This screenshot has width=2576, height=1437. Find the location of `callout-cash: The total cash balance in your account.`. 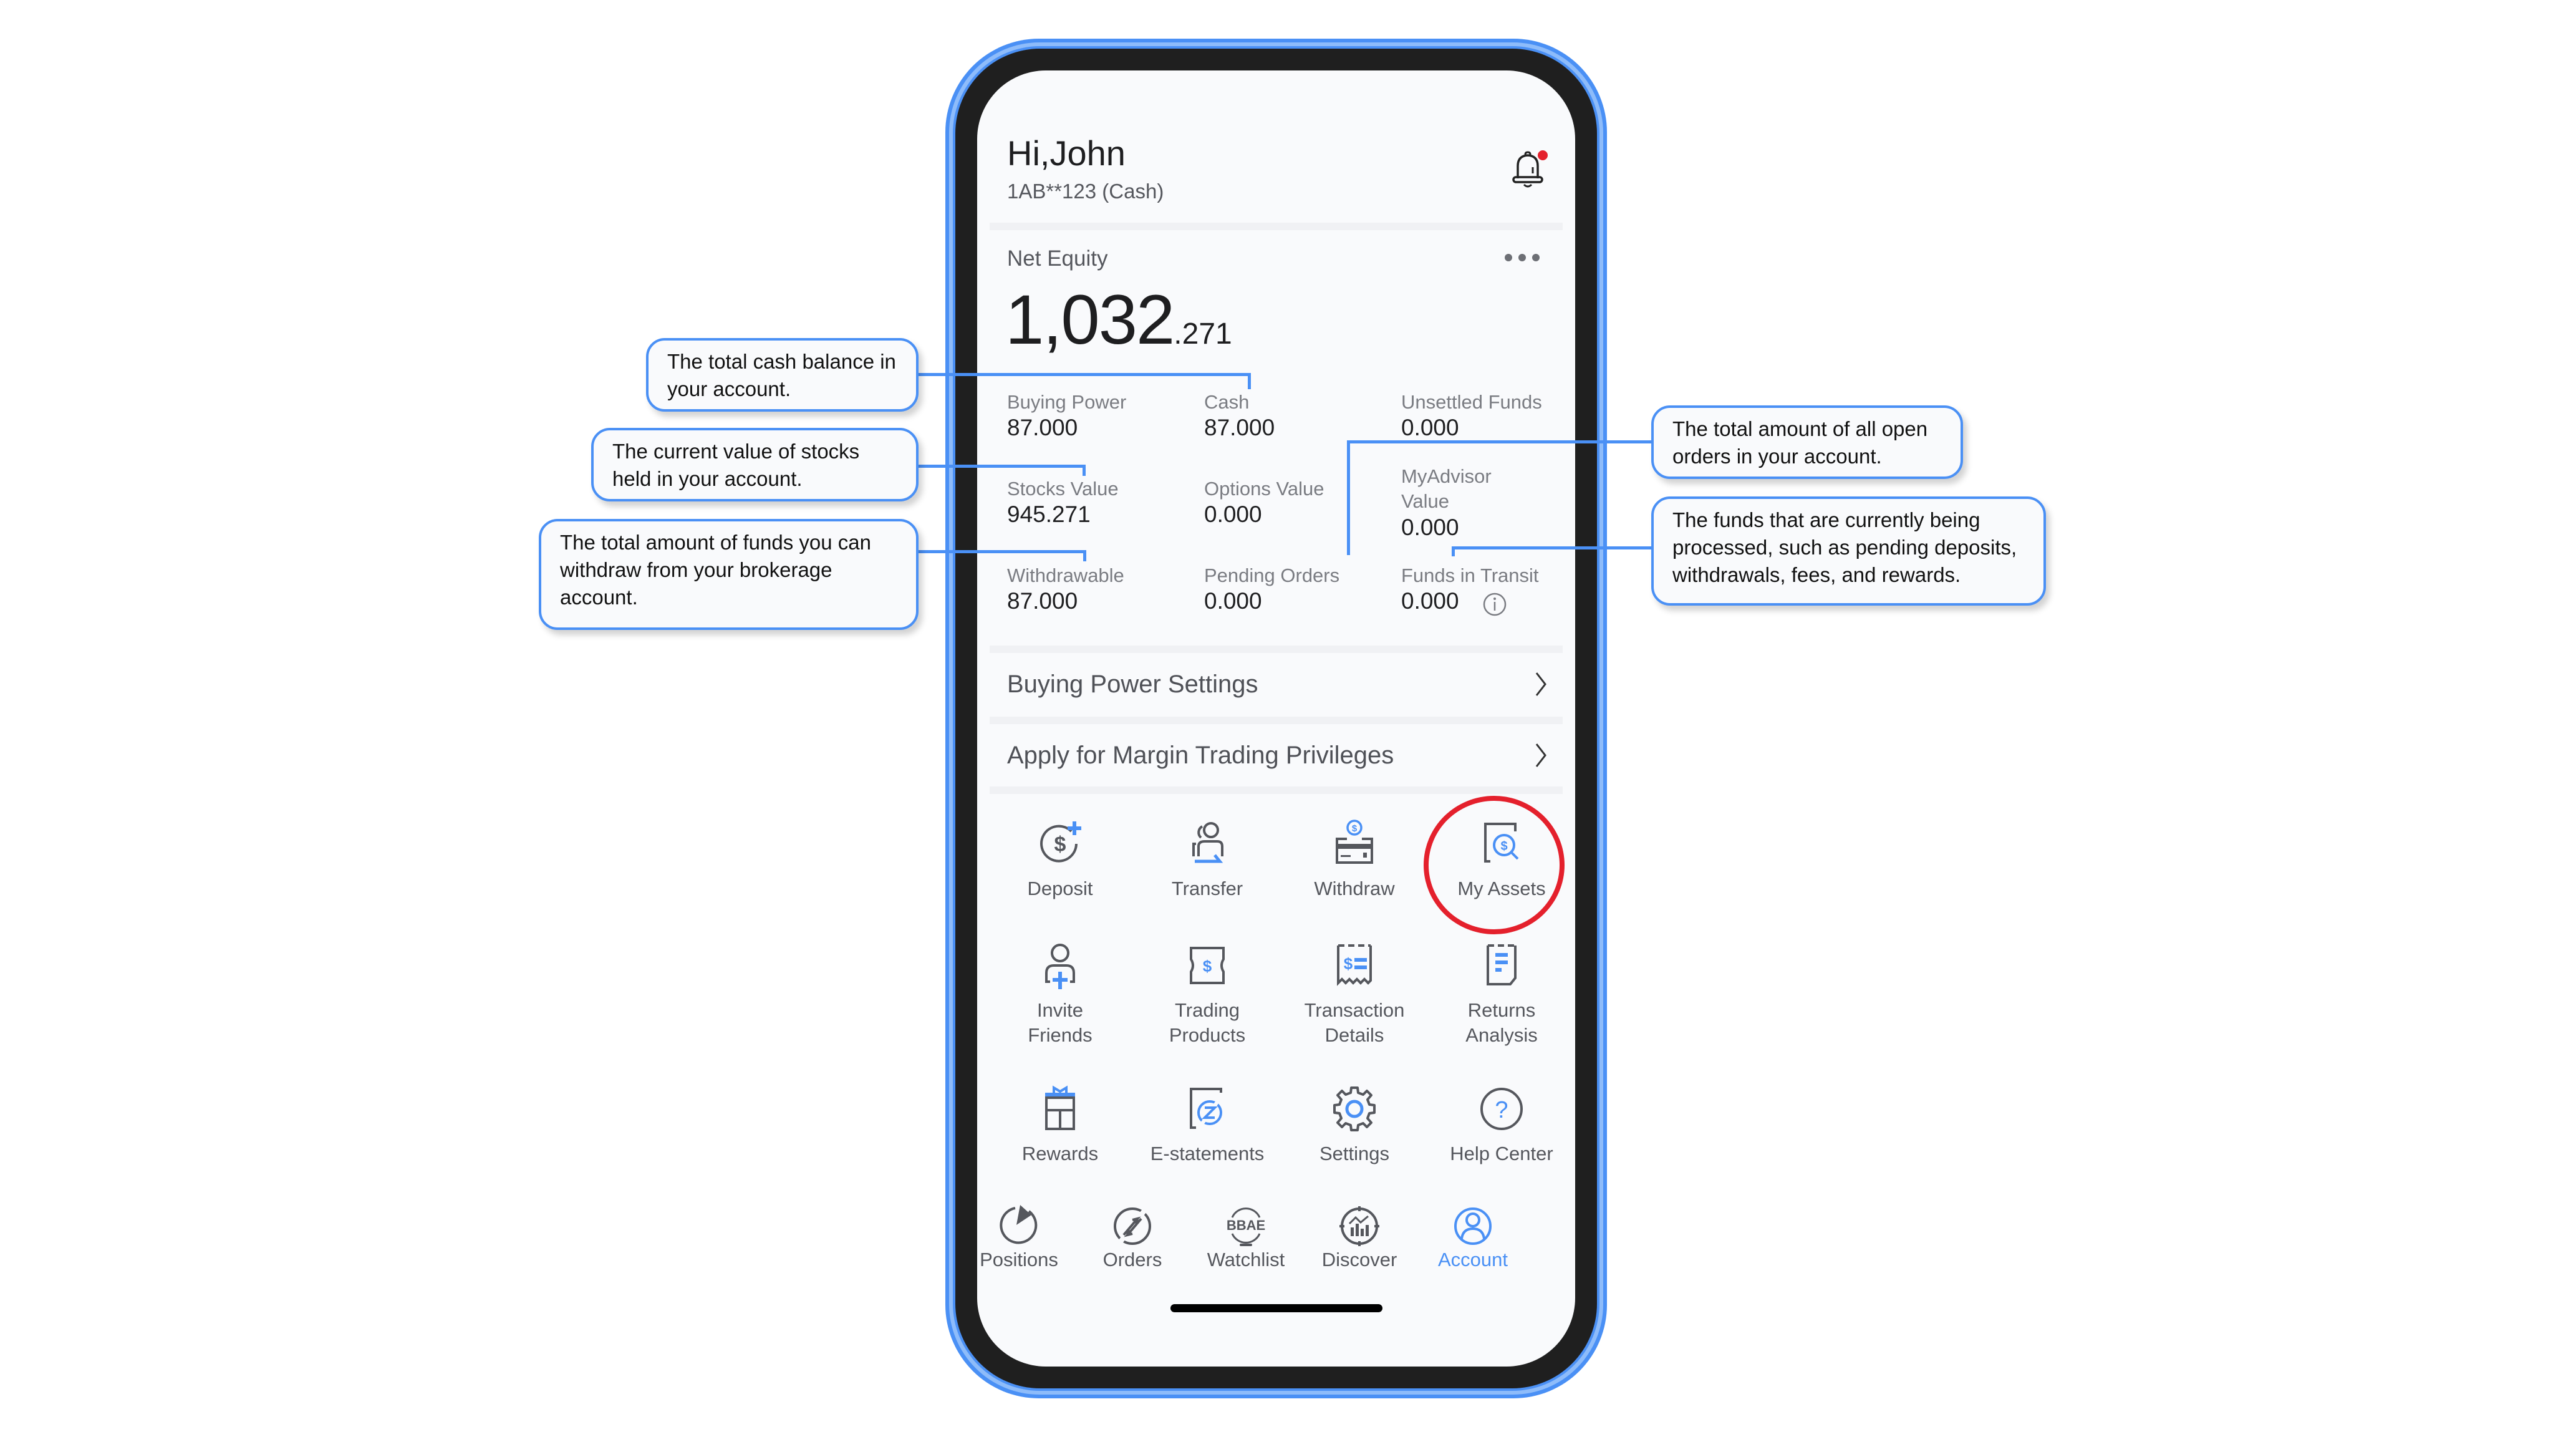

callout-cash: The total cash balance in your account. is located at coordinates (782, 375).